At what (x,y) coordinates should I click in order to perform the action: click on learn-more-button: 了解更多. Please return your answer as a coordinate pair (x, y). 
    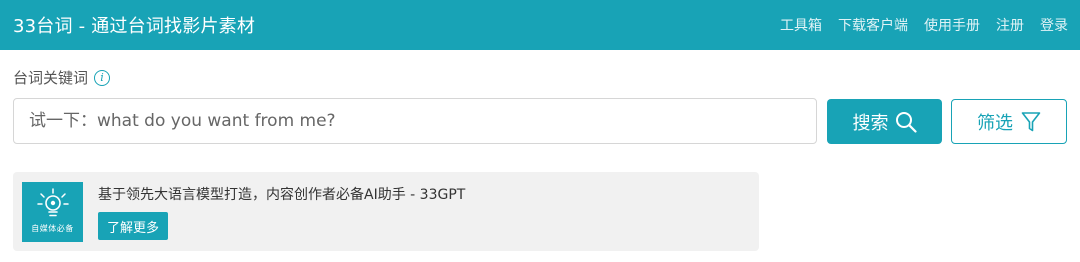
    Looking at the image, I should click on (133, 226).